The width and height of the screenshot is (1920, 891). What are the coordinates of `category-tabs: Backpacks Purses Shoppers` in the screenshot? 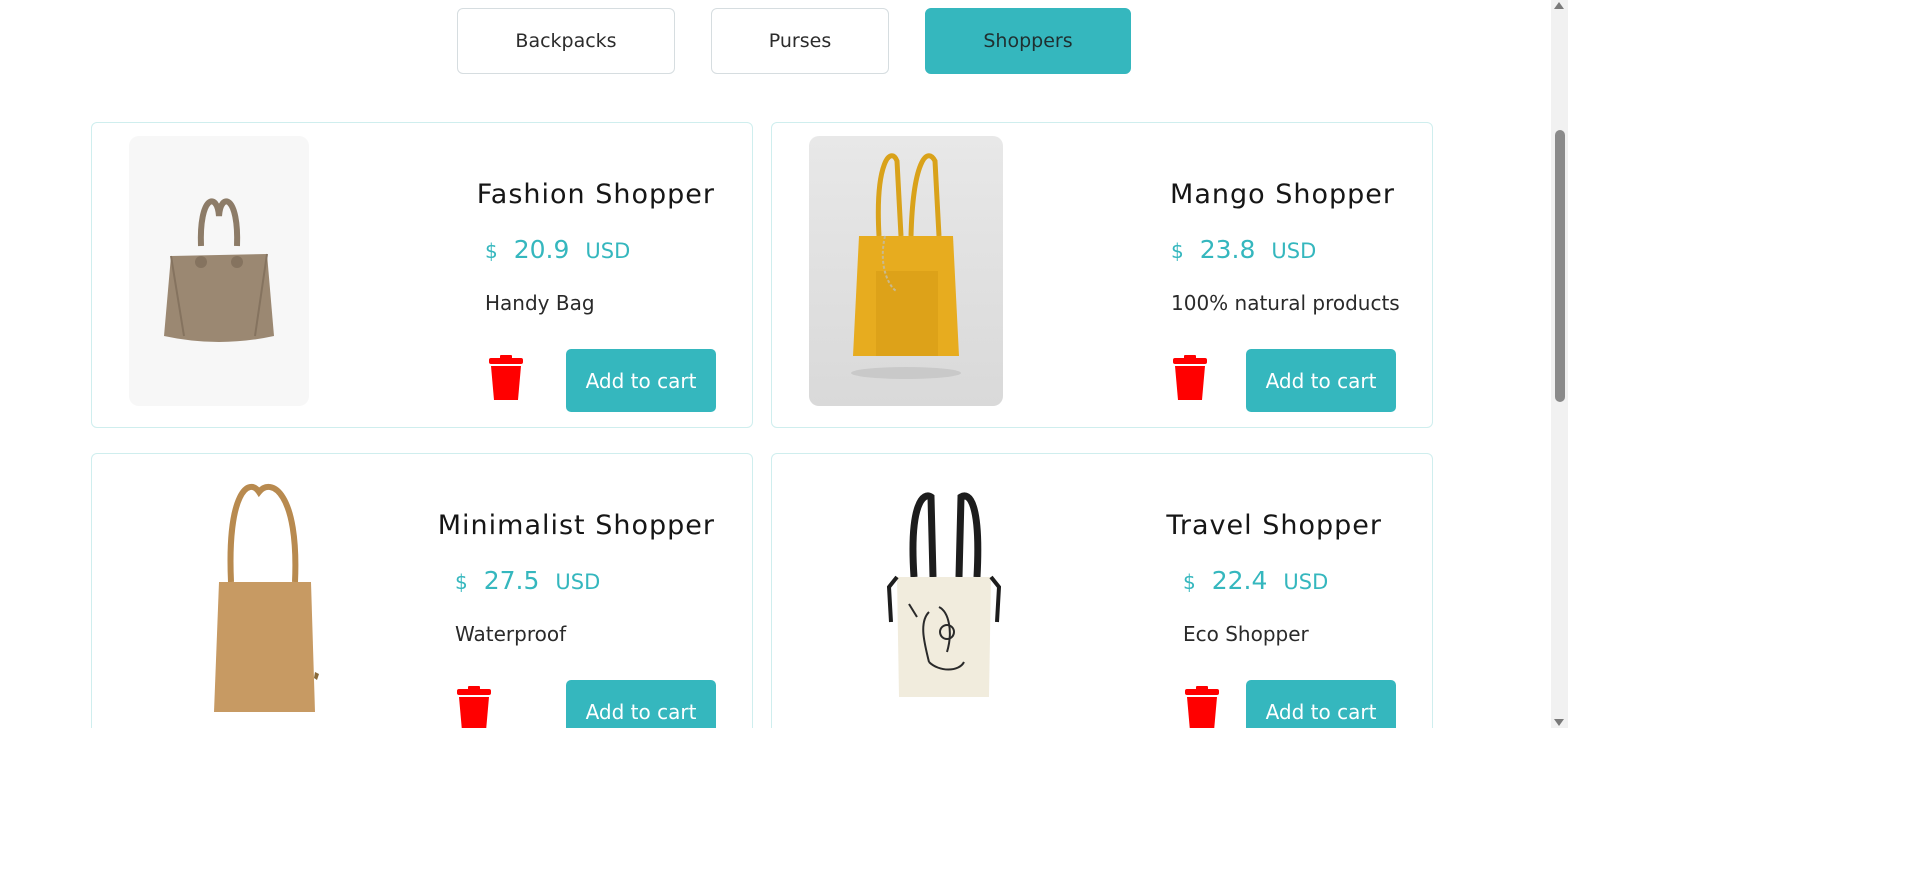 It's located at (794, 41).